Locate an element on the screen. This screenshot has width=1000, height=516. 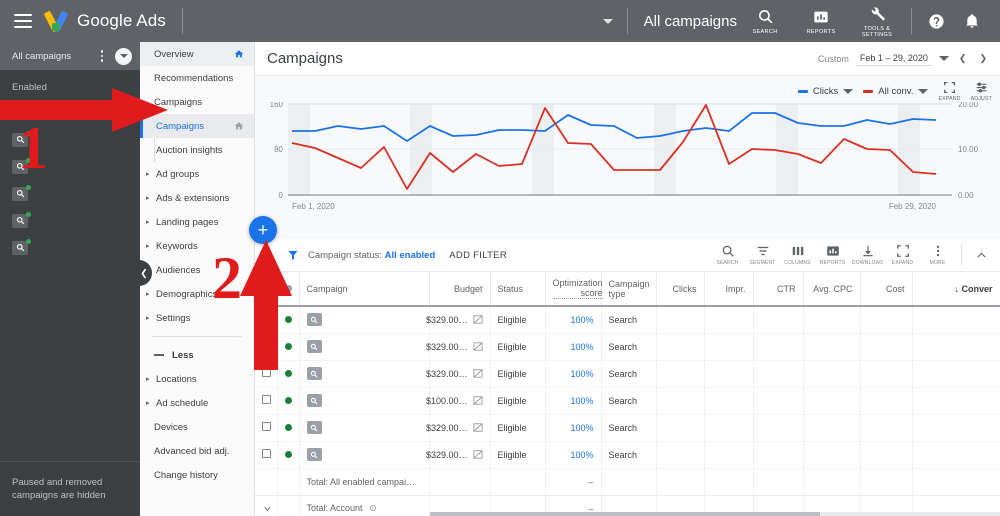
sidebar-item-keywords: ▸ Keywords is located at coordinates (197, 246).